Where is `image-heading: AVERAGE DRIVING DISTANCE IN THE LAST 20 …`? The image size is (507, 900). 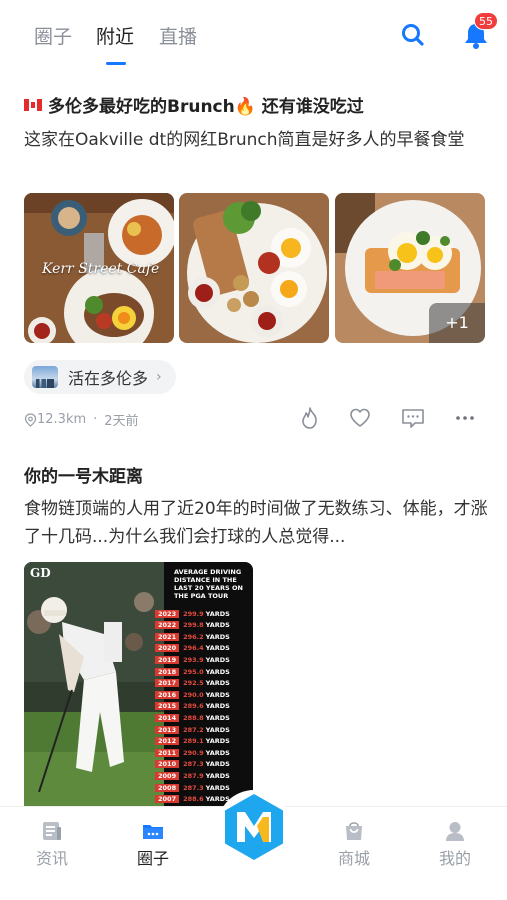 image-heading: AVERAGE DRIVING DISTANCE IN THE LAST 20 … is located at coordinates (208, 584).